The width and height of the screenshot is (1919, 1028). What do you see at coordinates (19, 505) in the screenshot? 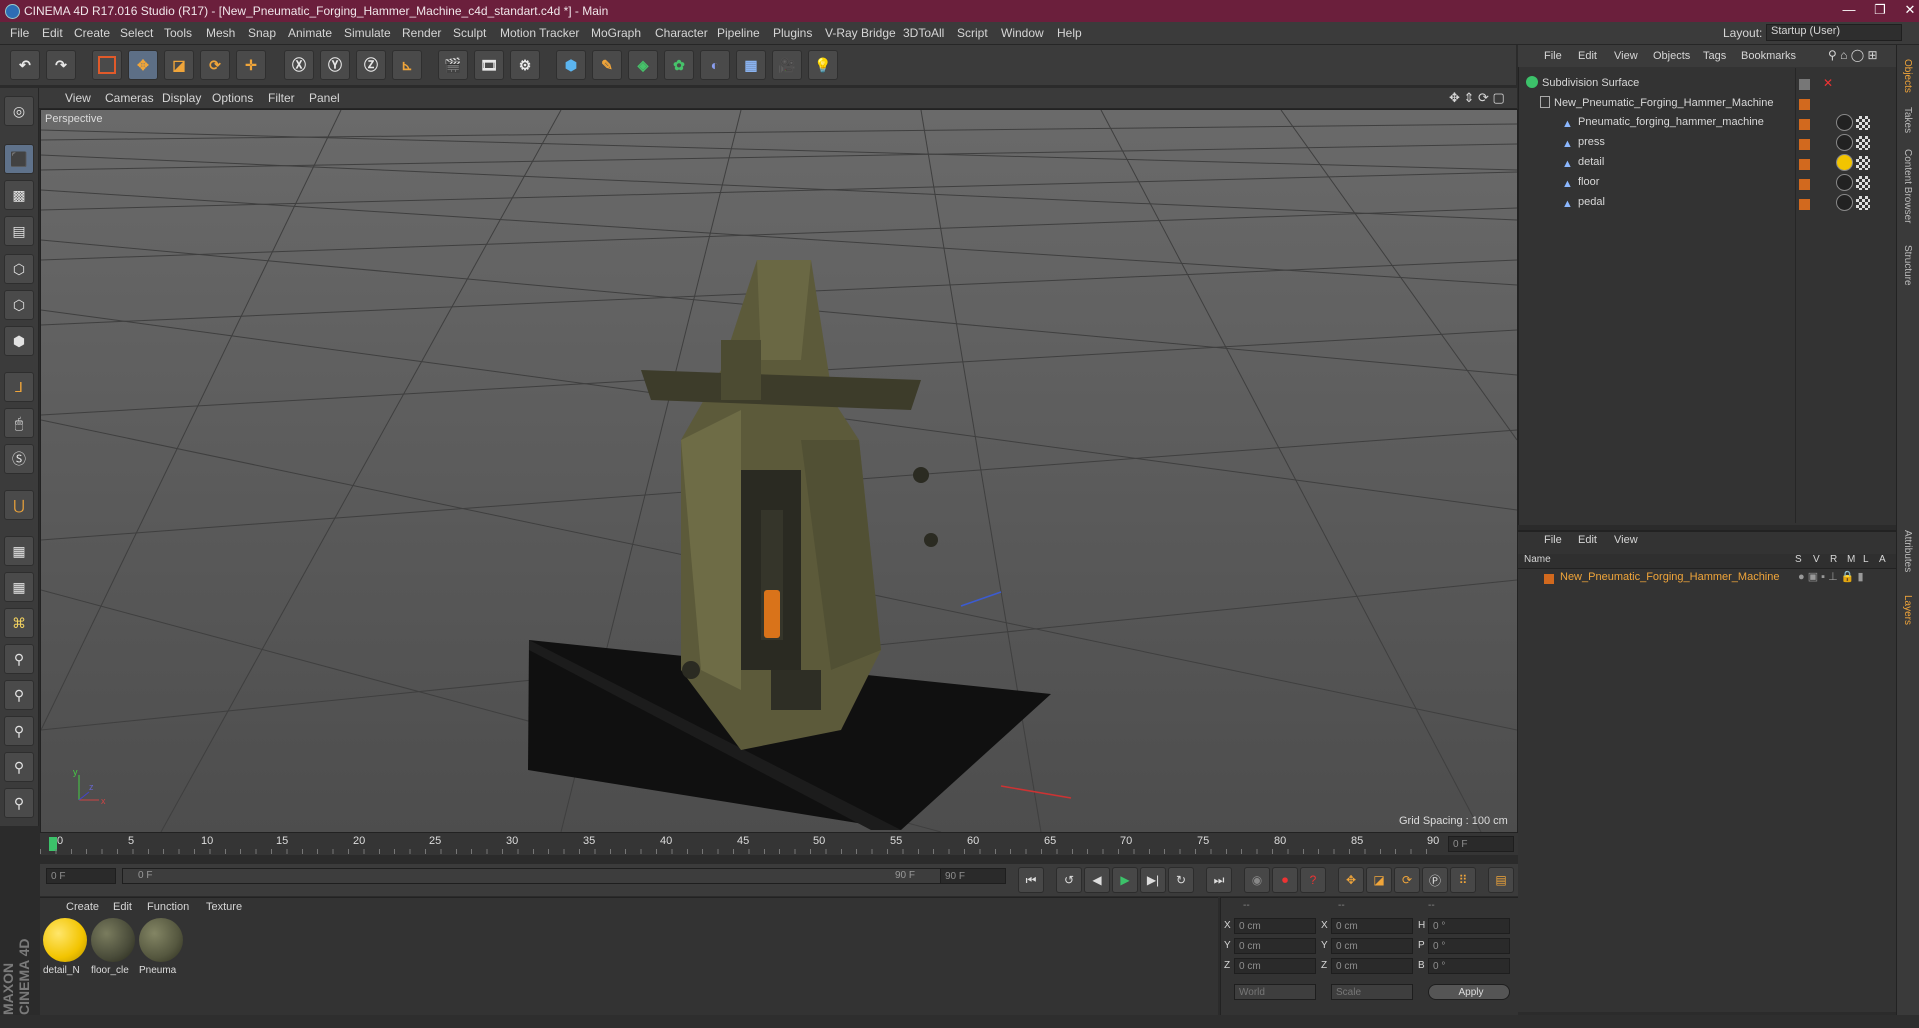
I see `snap-magnet-icon: ⋃` at bounding box center [19, 505].